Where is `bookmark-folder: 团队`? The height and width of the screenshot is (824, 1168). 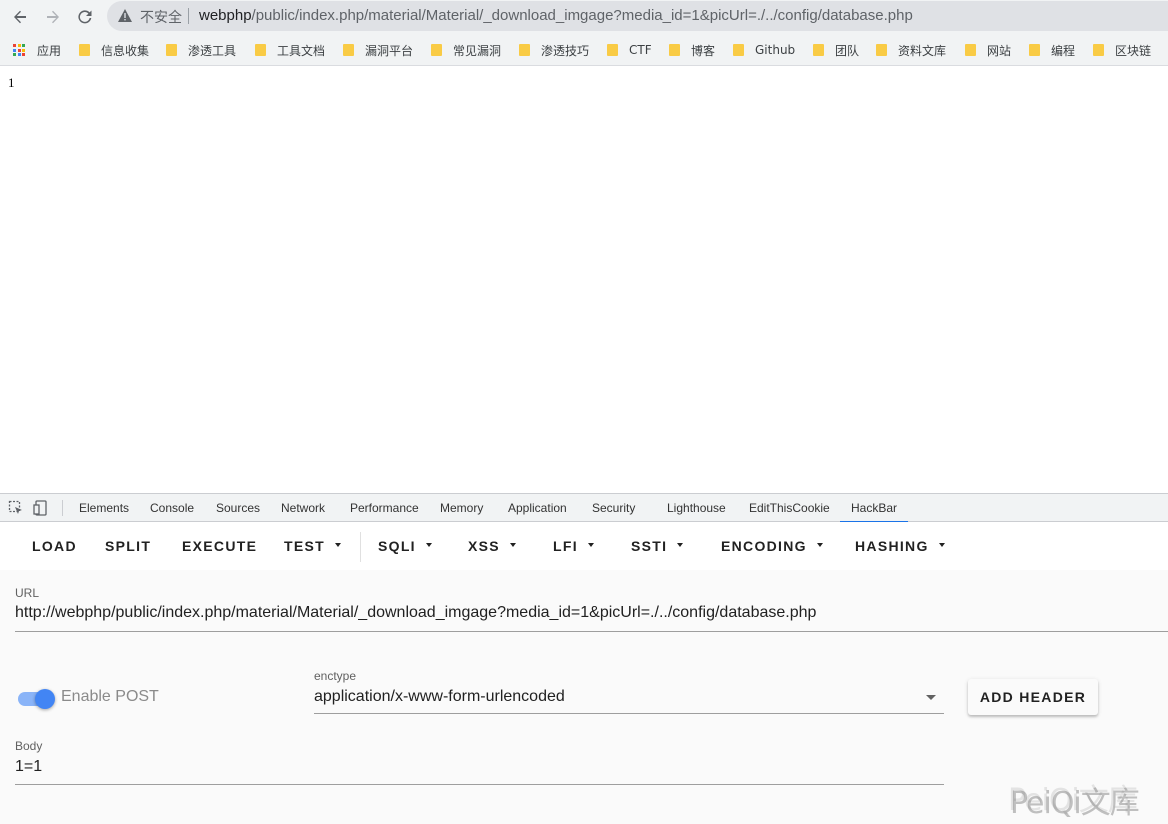
bookmark-folder: 团队 is located at coordinates (836, 50).